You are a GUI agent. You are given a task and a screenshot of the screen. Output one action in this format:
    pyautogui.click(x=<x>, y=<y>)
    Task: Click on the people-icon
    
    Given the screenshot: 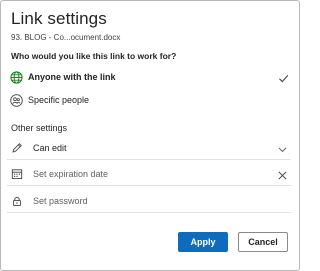 What is the action you would take?
    pyautogui.click(x=16, y=100)
    